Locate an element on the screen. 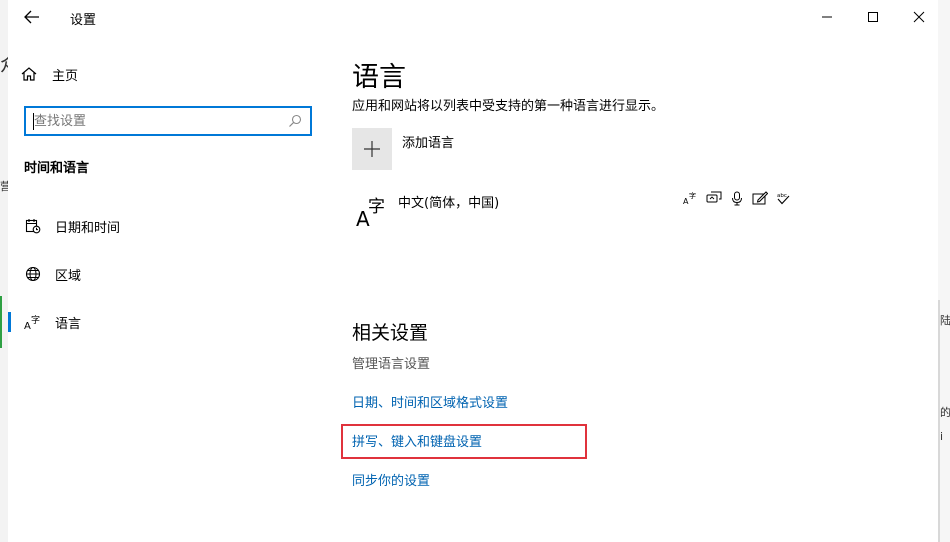 This screenshot has width=950, height=542. sidebar-item-date-time: 日期和时间 is located at coordinates (174, 226).